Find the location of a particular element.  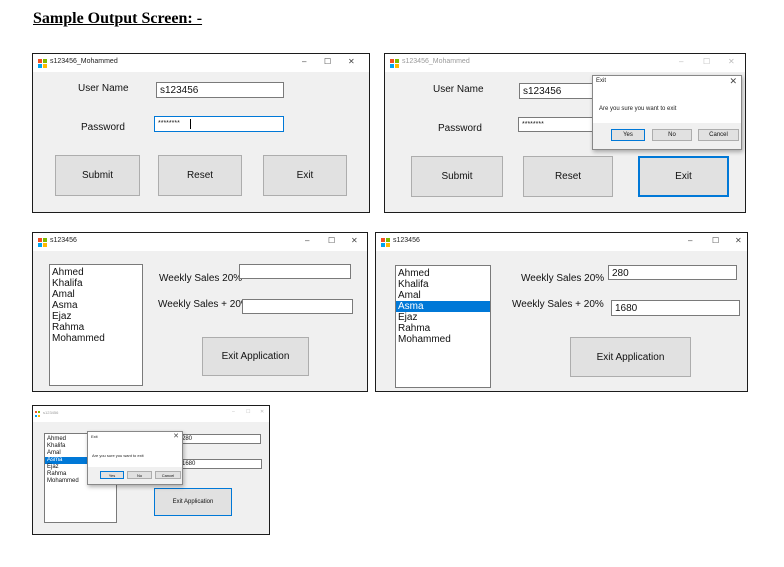

list-item-selected: Asma is located at coordinates (443, 306).